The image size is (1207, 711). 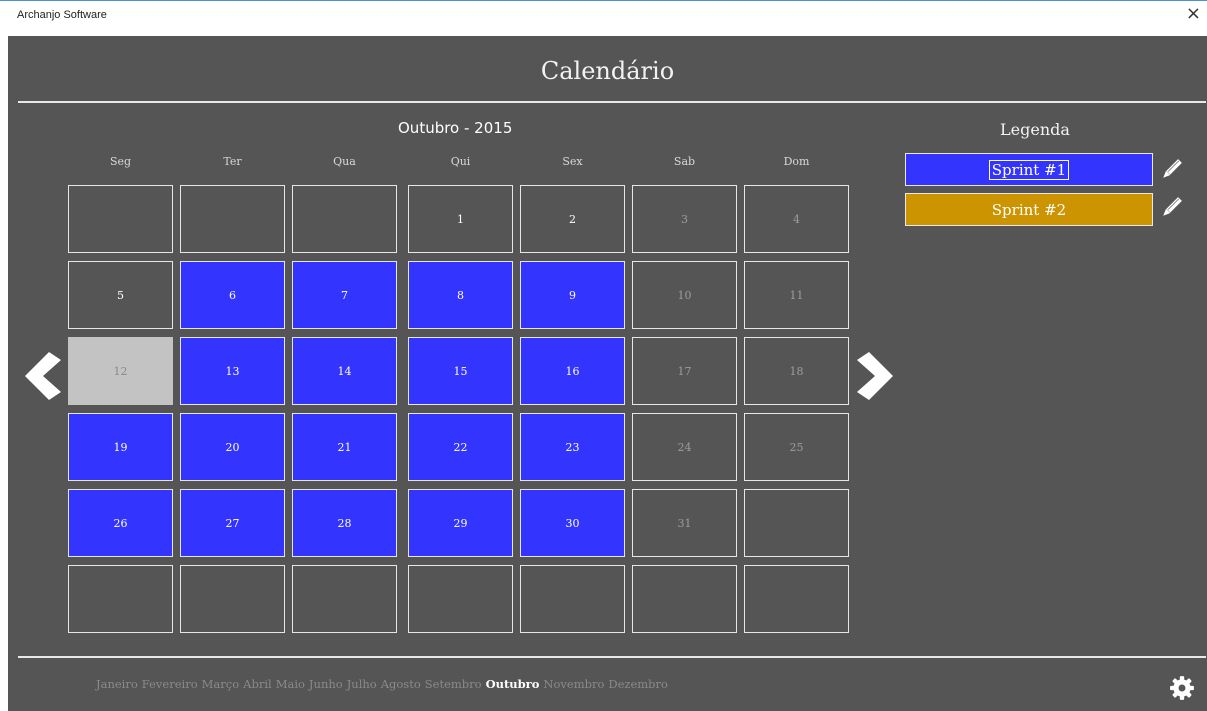 What do you see at coordinates (453, 684) in the screenshot?
I see `month-link-setembro: Setembro` at bounding box center [453, 684].